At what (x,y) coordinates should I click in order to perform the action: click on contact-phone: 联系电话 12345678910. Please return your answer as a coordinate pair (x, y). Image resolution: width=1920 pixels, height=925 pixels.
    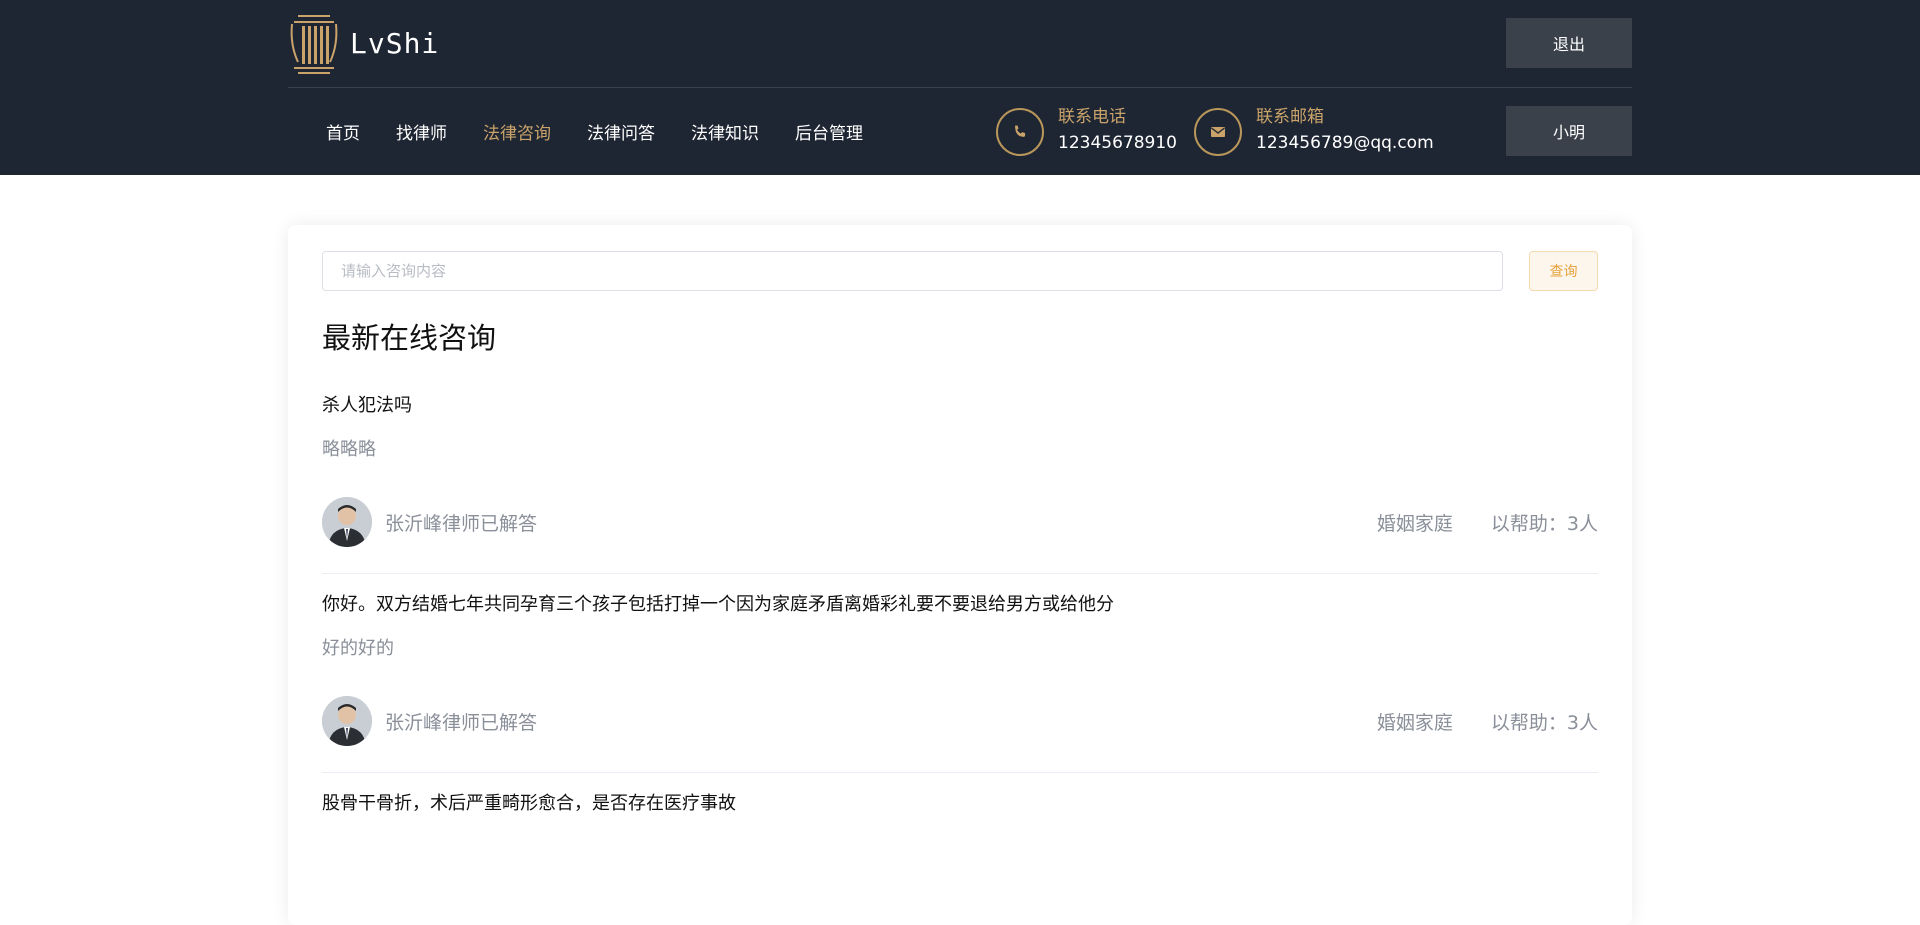
    Looking at the image, I should click on (1086, 132).